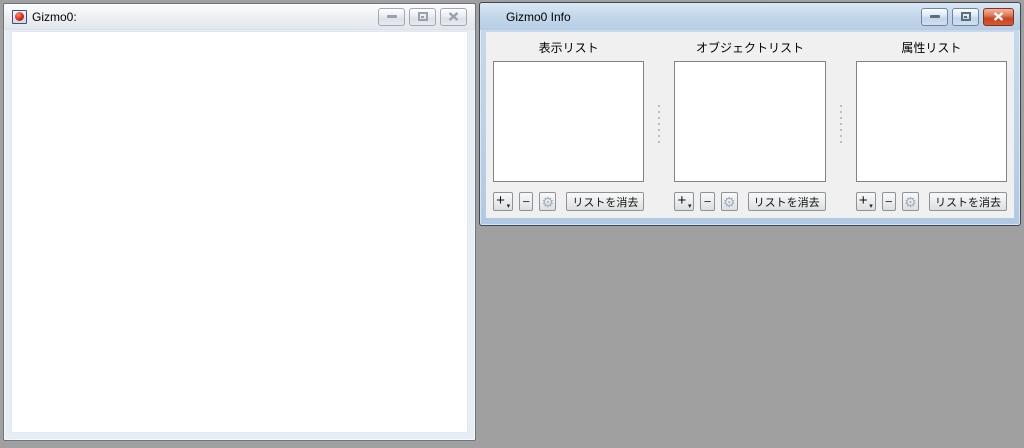 This screenshot has width=1024, height=448. I want to click on attribute-listbox, so click(931, 121).